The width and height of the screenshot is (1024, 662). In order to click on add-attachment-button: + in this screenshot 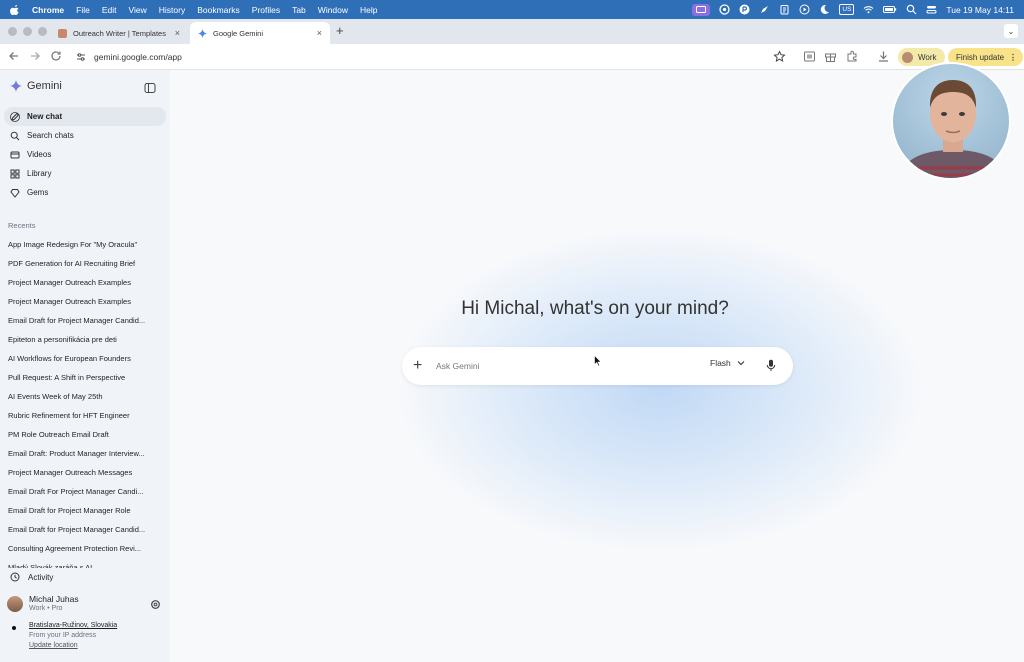, I will do `click(419, 366)`.